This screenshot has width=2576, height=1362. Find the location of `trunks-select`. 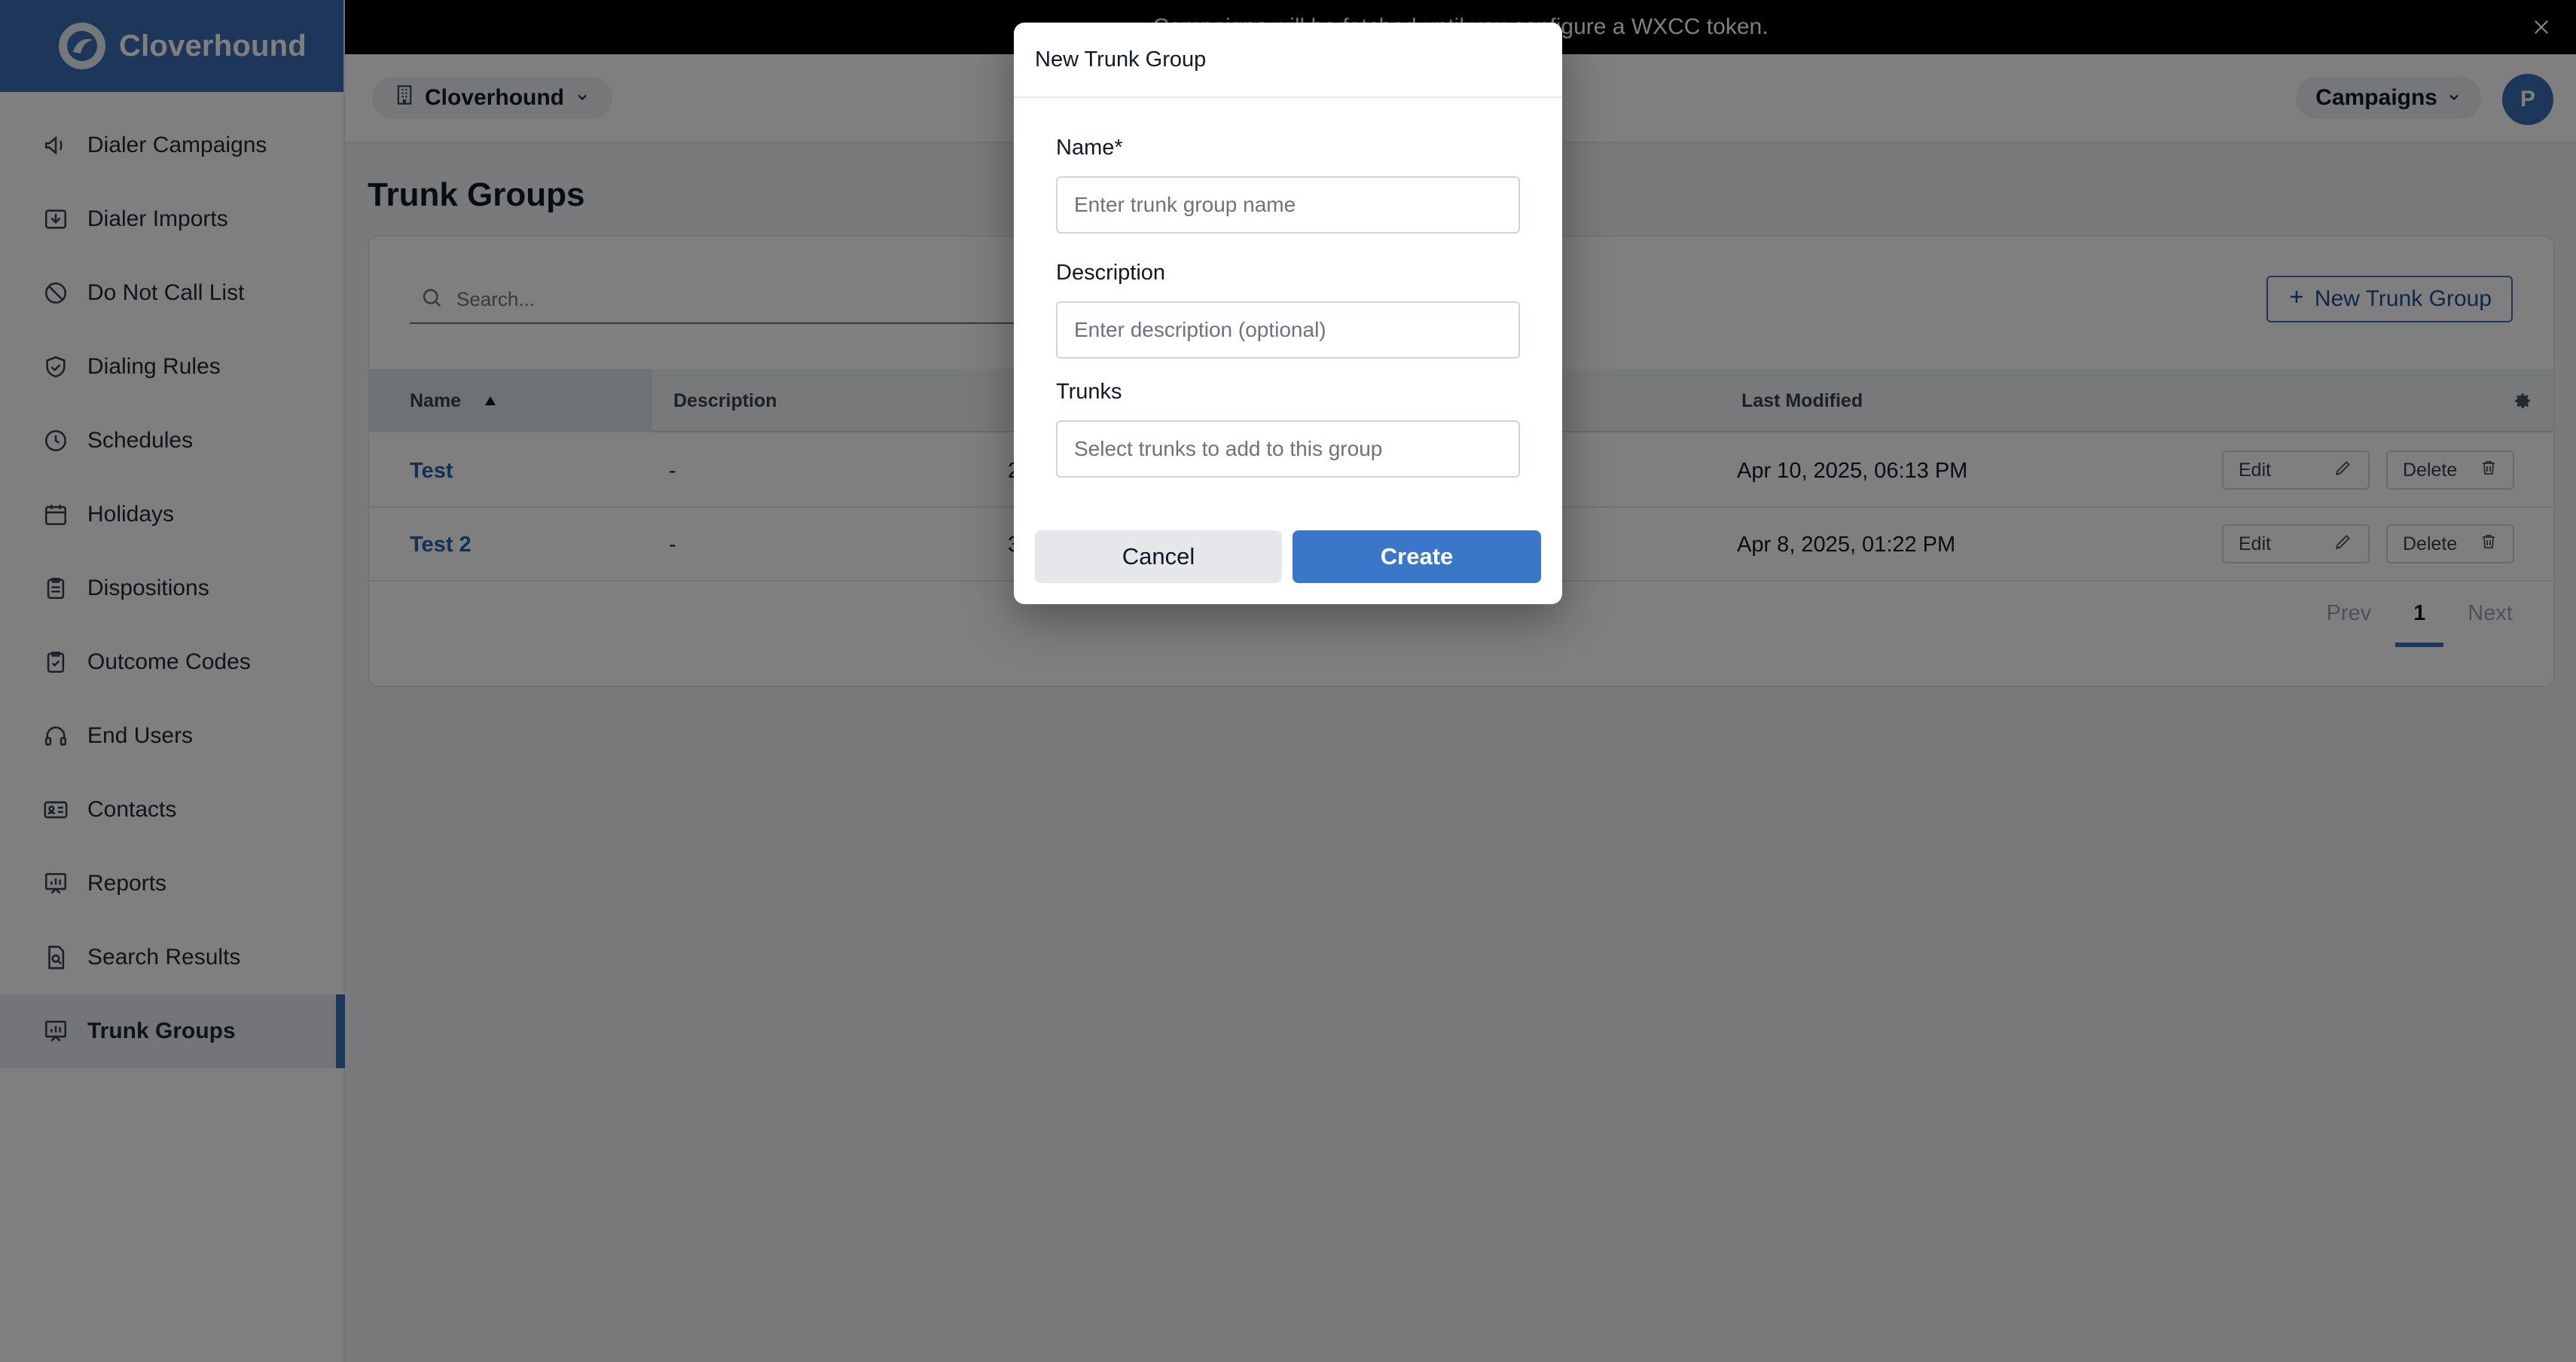

trunks-select is located at coordinates (1288, 449).